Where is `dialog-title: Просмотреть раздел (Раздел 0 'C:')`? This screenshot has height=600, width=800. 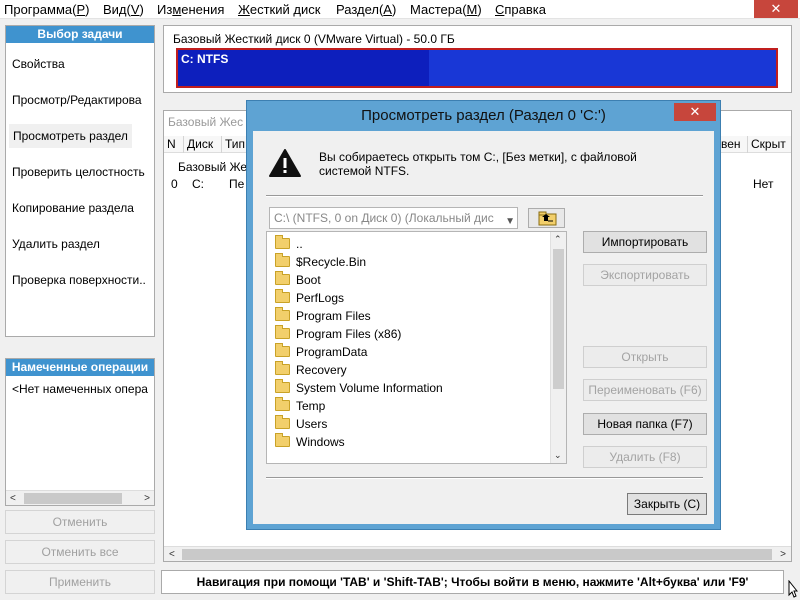 dialog-title: Просмотреть раздел (Раздел 0 'C:') is located at coordinates (483, 115).